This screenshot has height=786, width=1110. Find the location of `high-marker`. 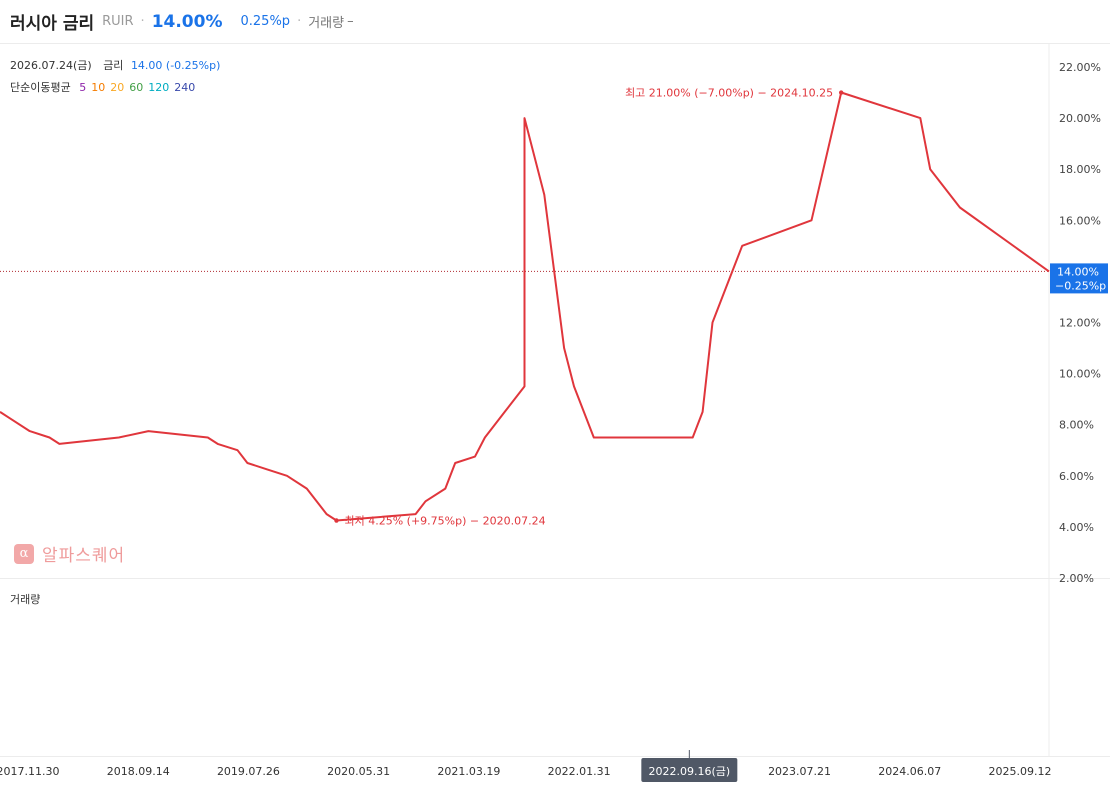

high-marker is located at coordinates (841, 92).